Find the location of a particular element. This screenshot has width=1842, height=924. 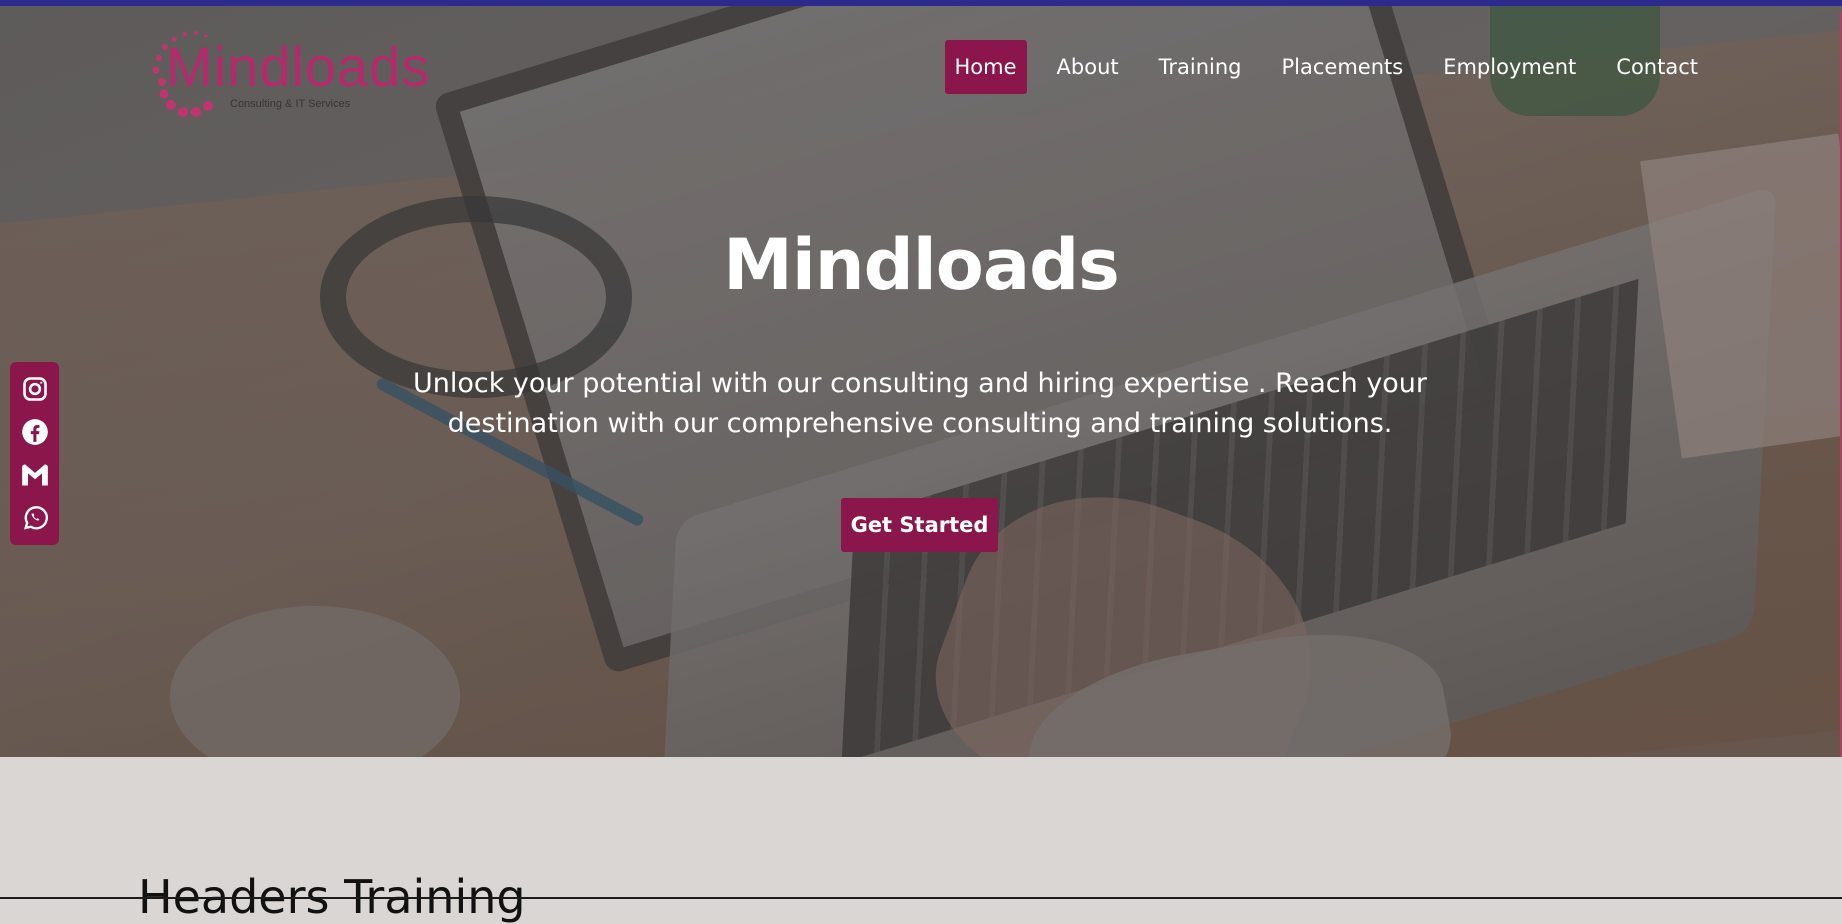

site-logo: Mindloads Consulting & IT Services is located at coordinates (284, 74).